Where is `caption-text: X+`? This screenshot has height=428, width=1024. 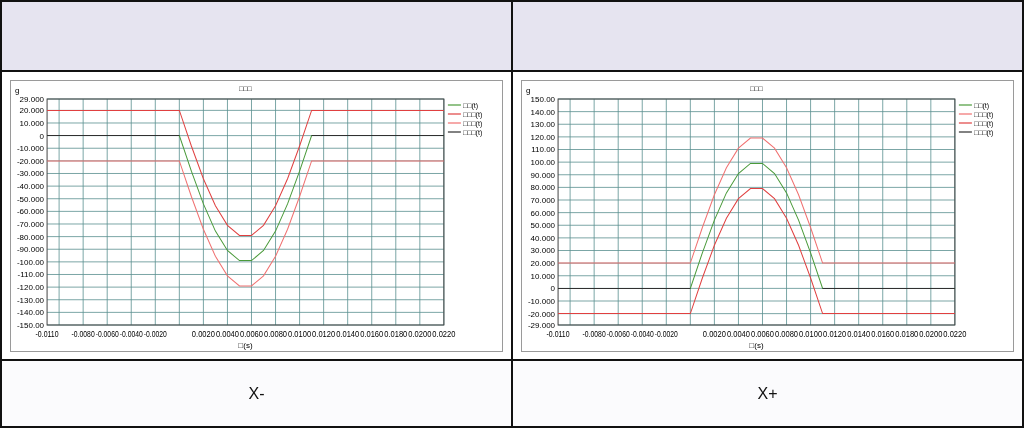 caption-text: X+ is located at coordinates (767, 393).